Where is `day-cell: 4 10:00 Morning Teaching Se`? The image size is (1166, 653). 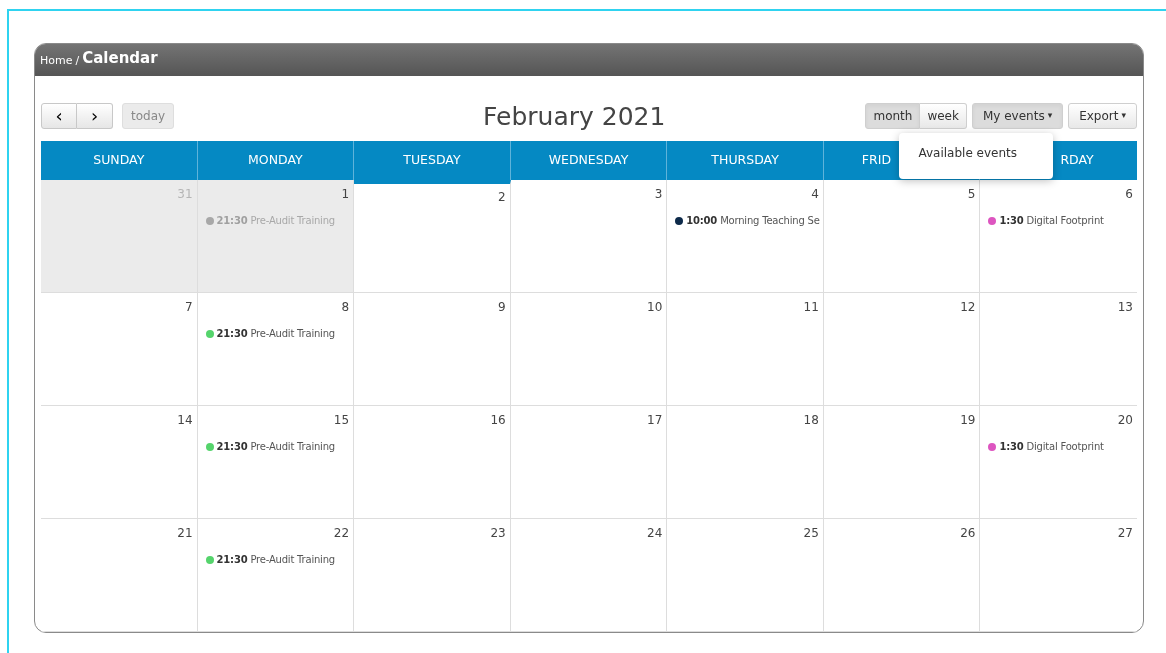
day-cell: 4 10:00 Morning Teaching Se is located at coordinates (745, 236).